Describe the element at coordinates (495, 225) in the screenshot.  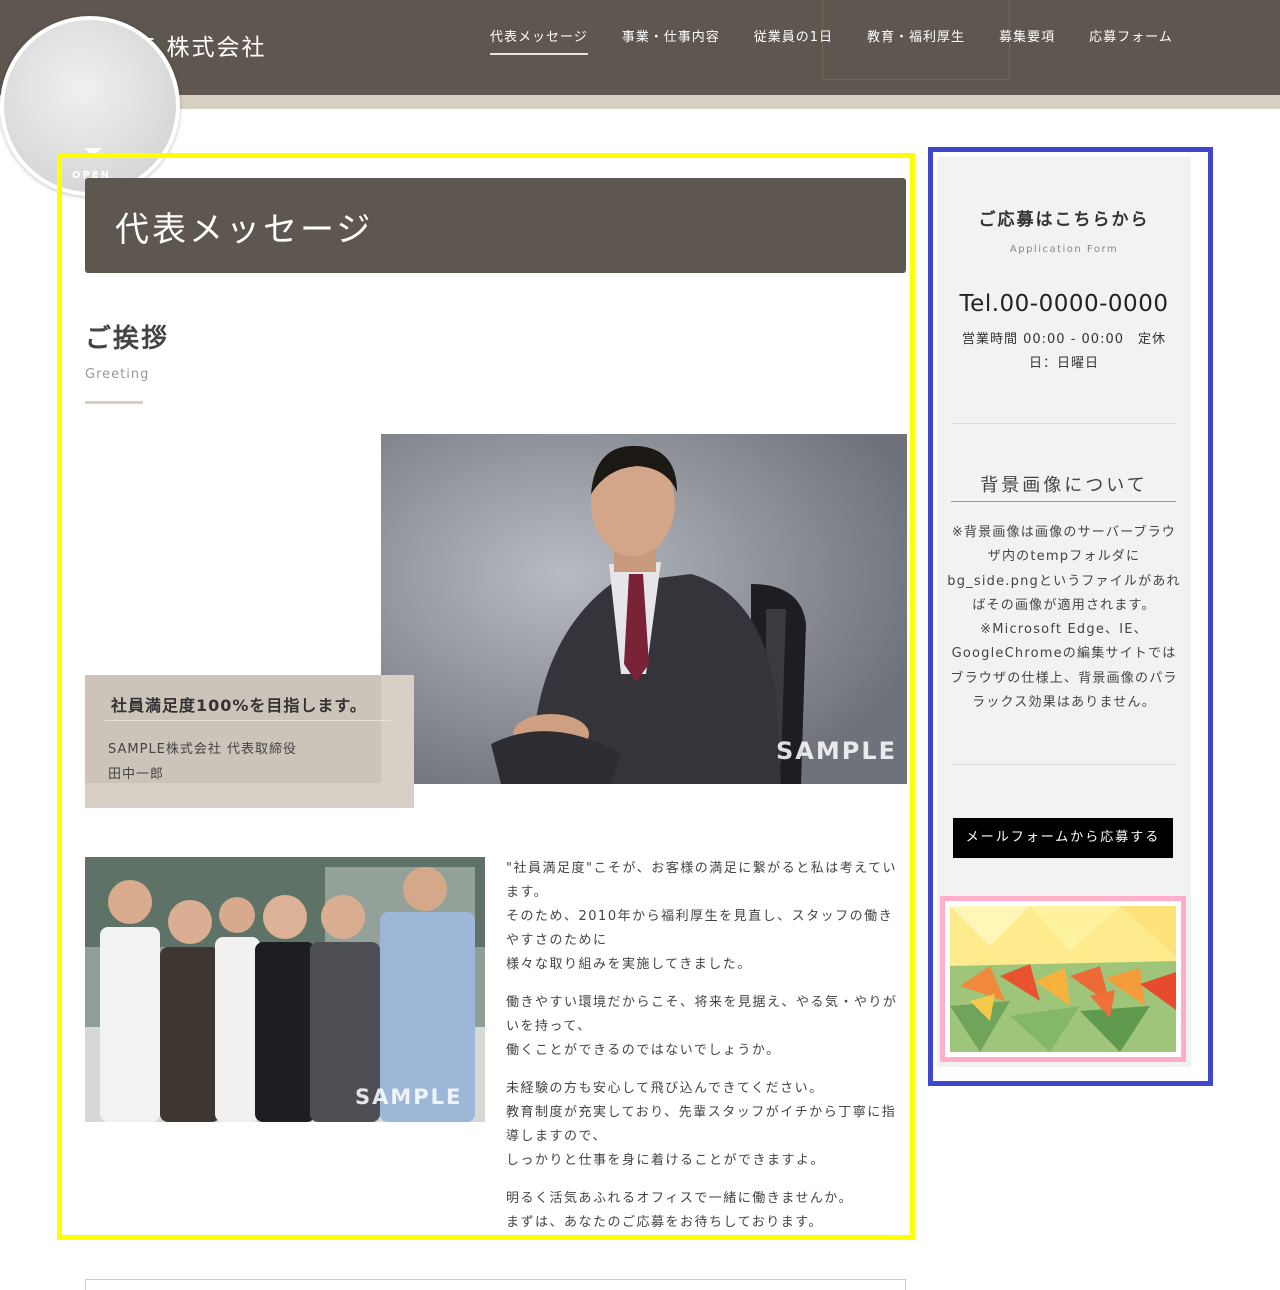
I see `page-title-bar: 代表メッセージ` at that location.